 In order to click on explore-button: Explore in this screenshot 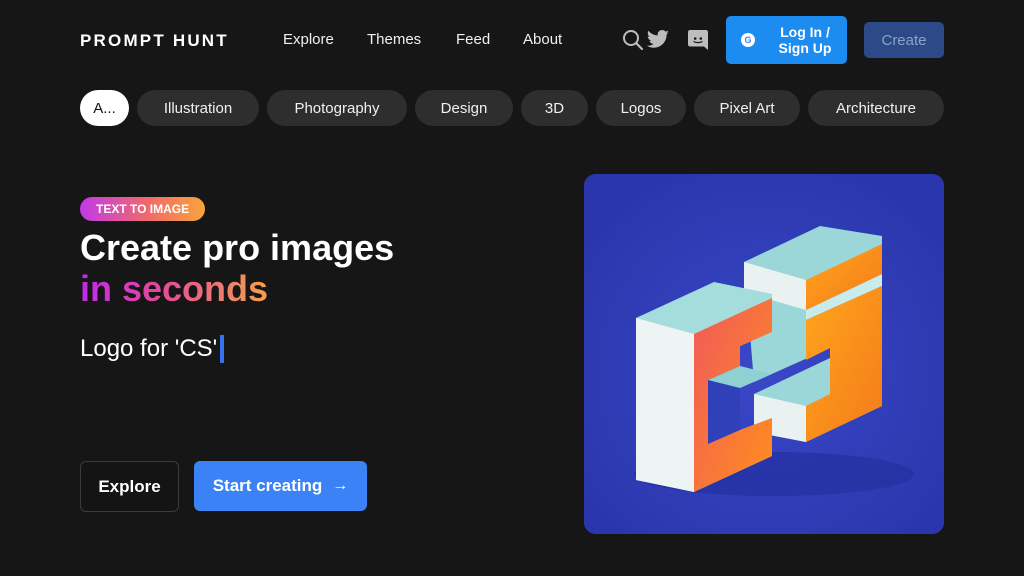, I will do `click(129, 486)`.